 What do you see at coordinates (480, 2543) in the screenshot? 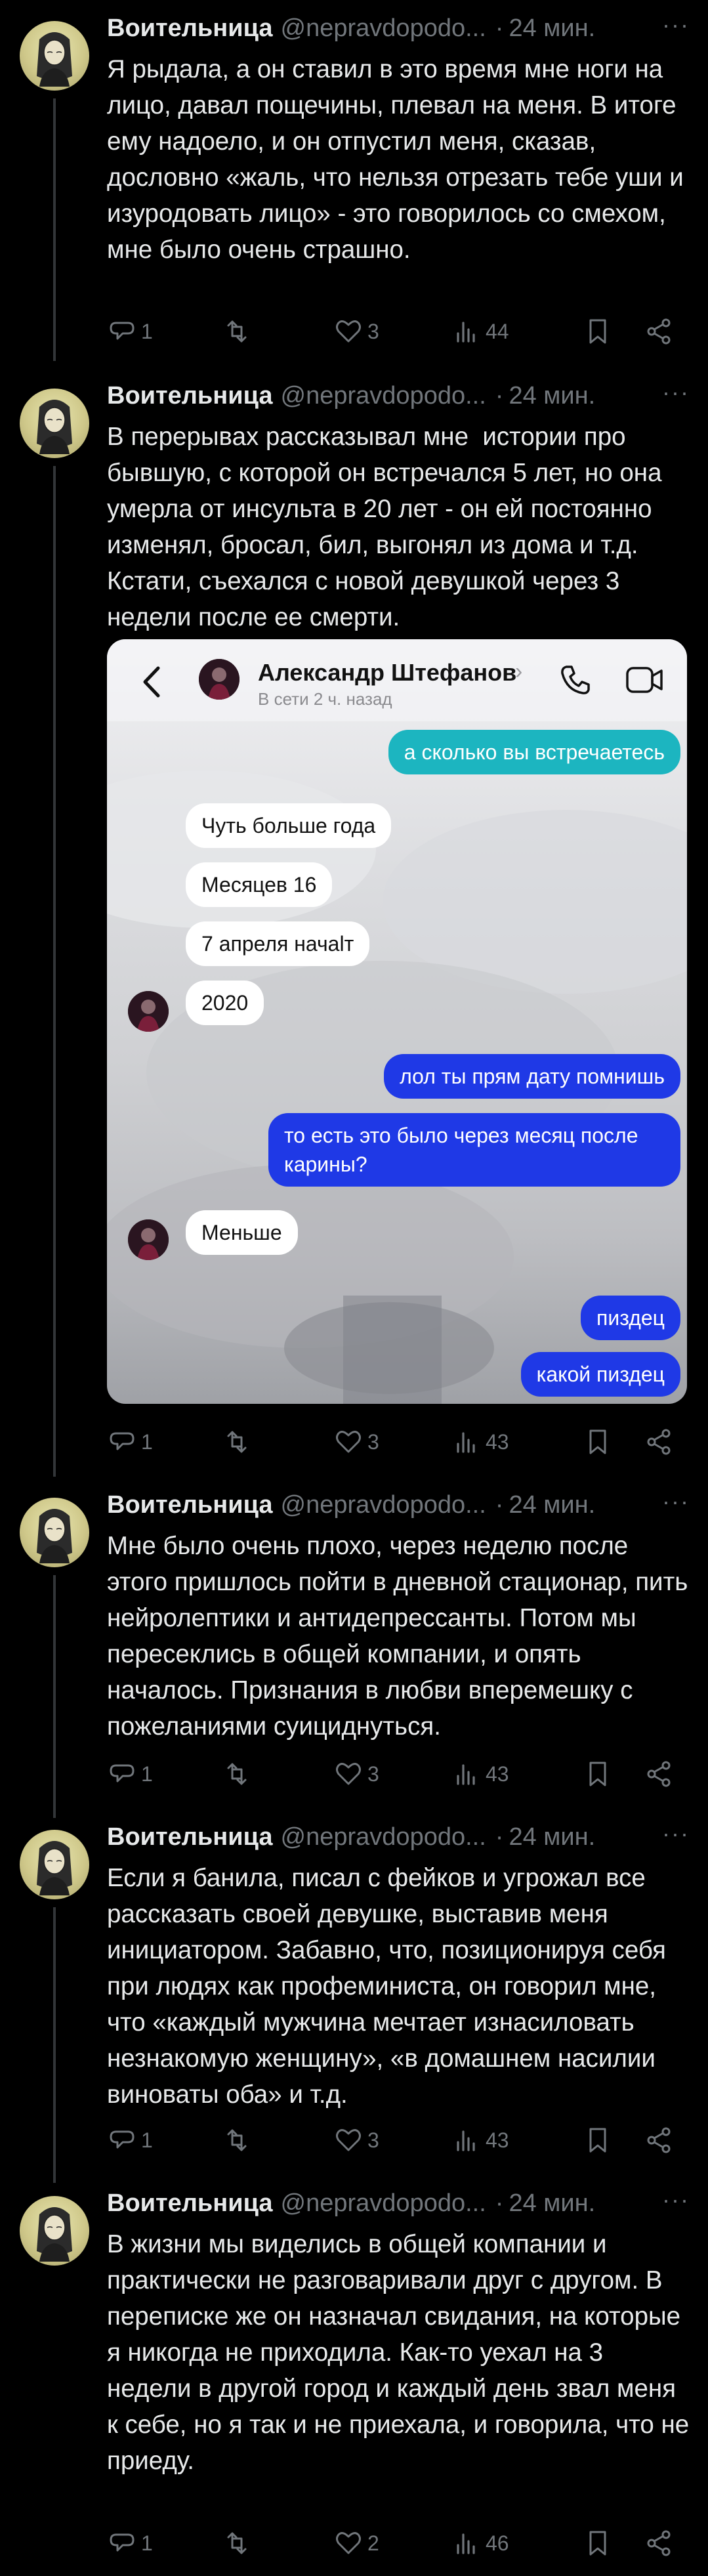
I see `views-button: 46` at bounding box center [480, 2543].